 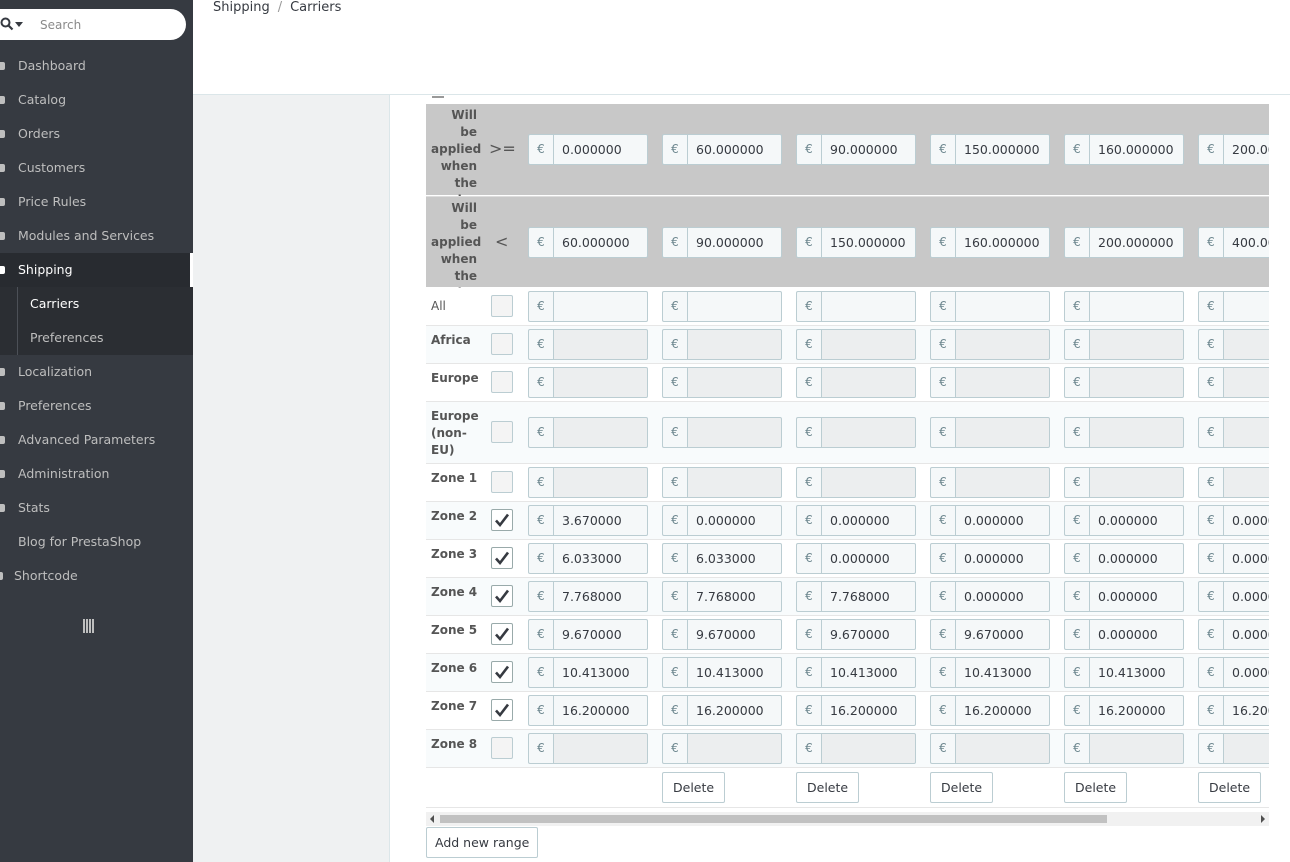 I want to click on range-to-input: €90.000000, so click(x=722, y=242).